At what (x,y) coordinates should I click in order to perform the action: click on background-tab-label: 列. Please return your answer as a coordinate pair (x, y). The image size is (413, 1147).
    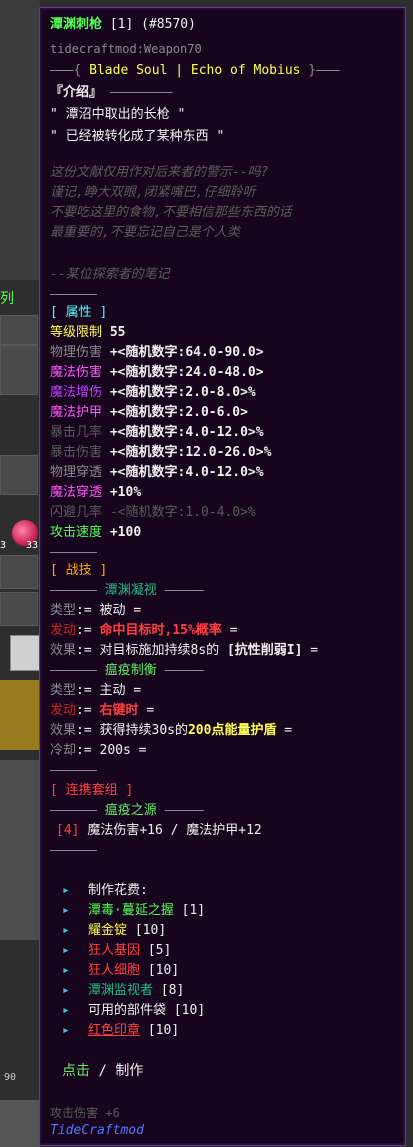
    Looking at the image, I should click on (7, 299).